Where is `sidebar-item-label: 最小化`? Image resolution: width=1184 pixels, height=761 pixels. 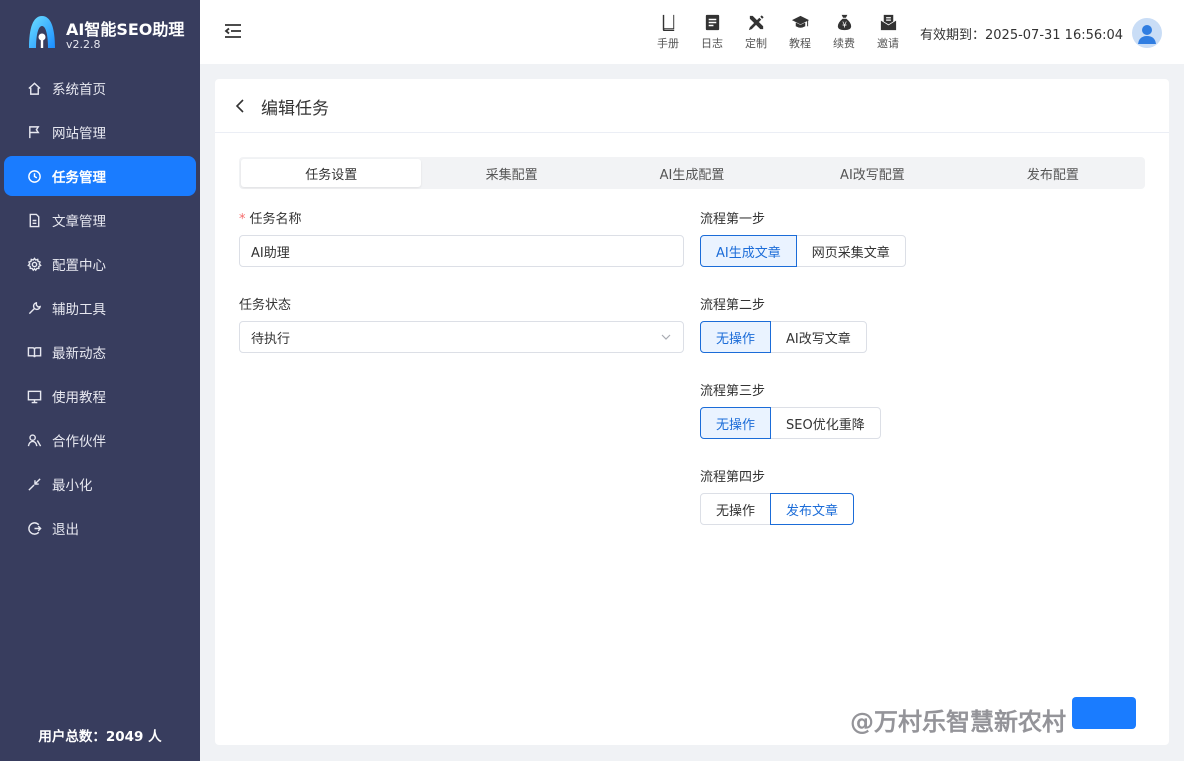
sidebar-item-label: 最小化 is located at coordinates (72, 486).